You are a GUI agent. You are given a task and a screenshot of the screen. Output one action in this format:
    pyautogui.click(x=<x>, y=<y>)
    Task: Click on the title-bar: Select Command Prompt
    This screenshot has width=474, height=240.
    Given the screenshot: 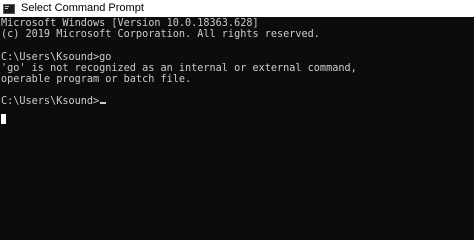 What is the action you would take?
    pyautogui.click(x=237, y=8)
    